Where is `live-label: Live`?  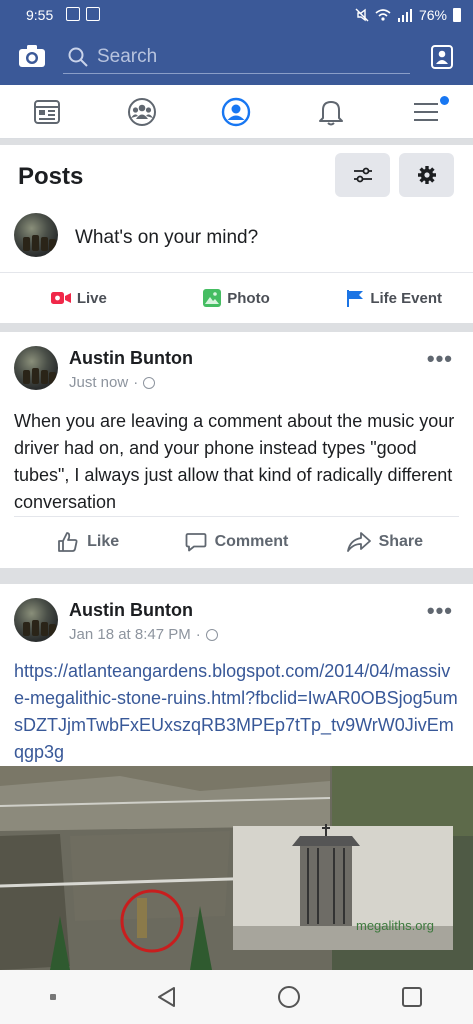
live-label: Live is located at coordinates (91, 298).